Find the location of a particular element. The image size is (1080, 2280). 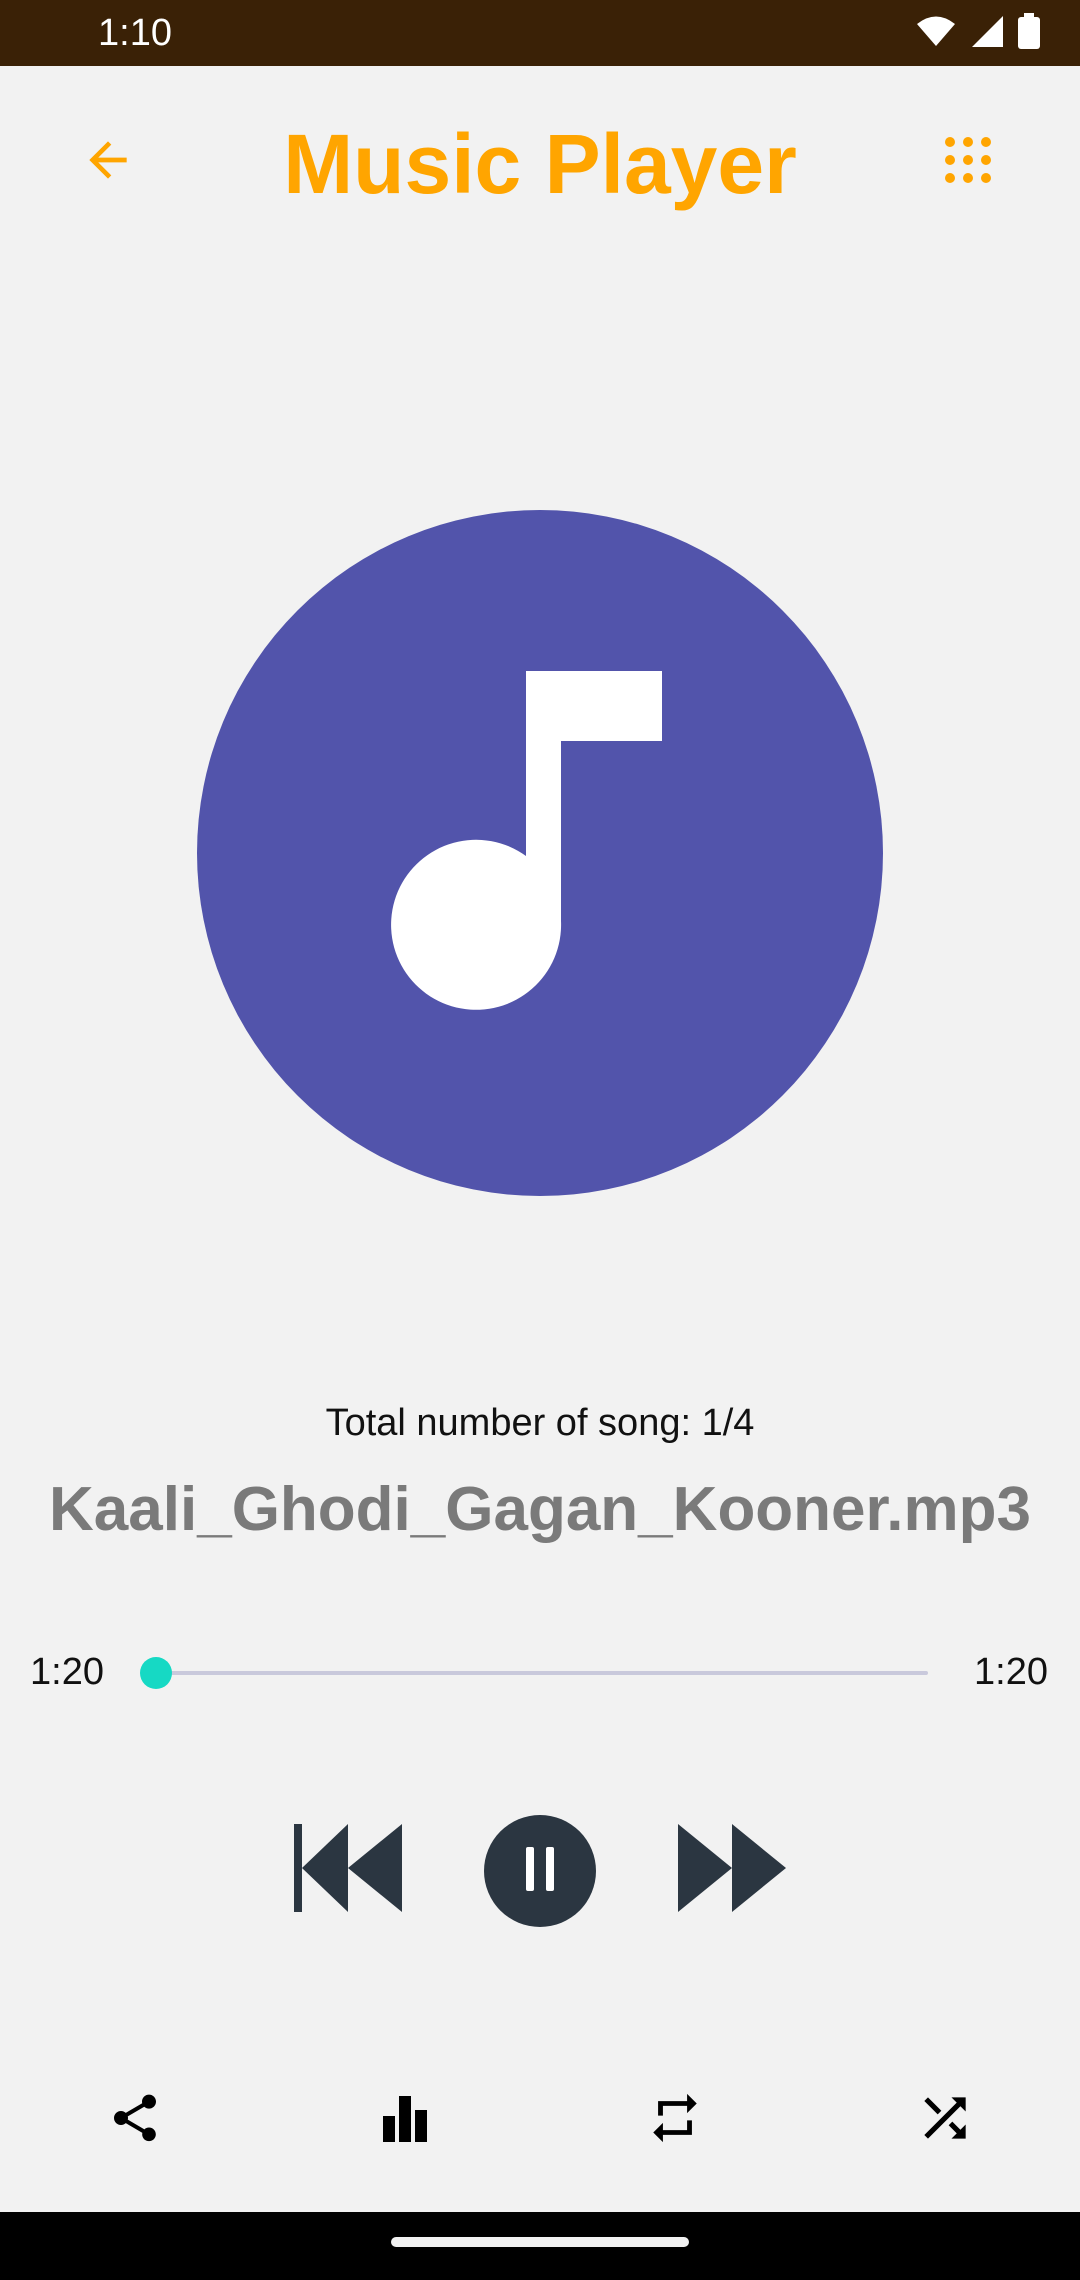

total-duration: 1:20 is located at coordinates (1011, 1672).